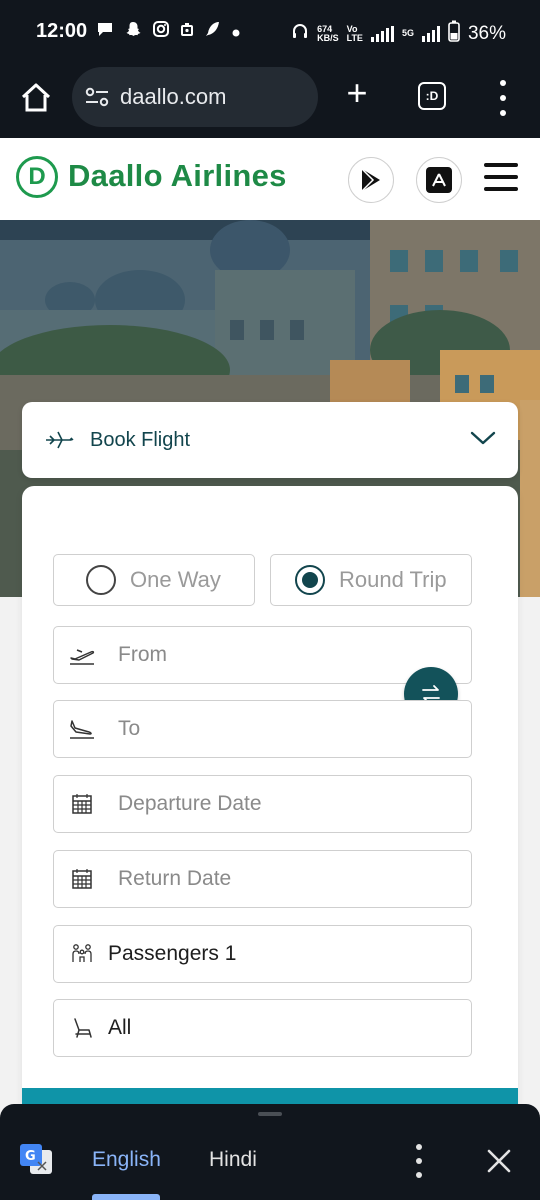 Image resolution: width=540 pixels, height=1200 pixels. I want to click on daallo-logo-icon: D, so click(37, 177).